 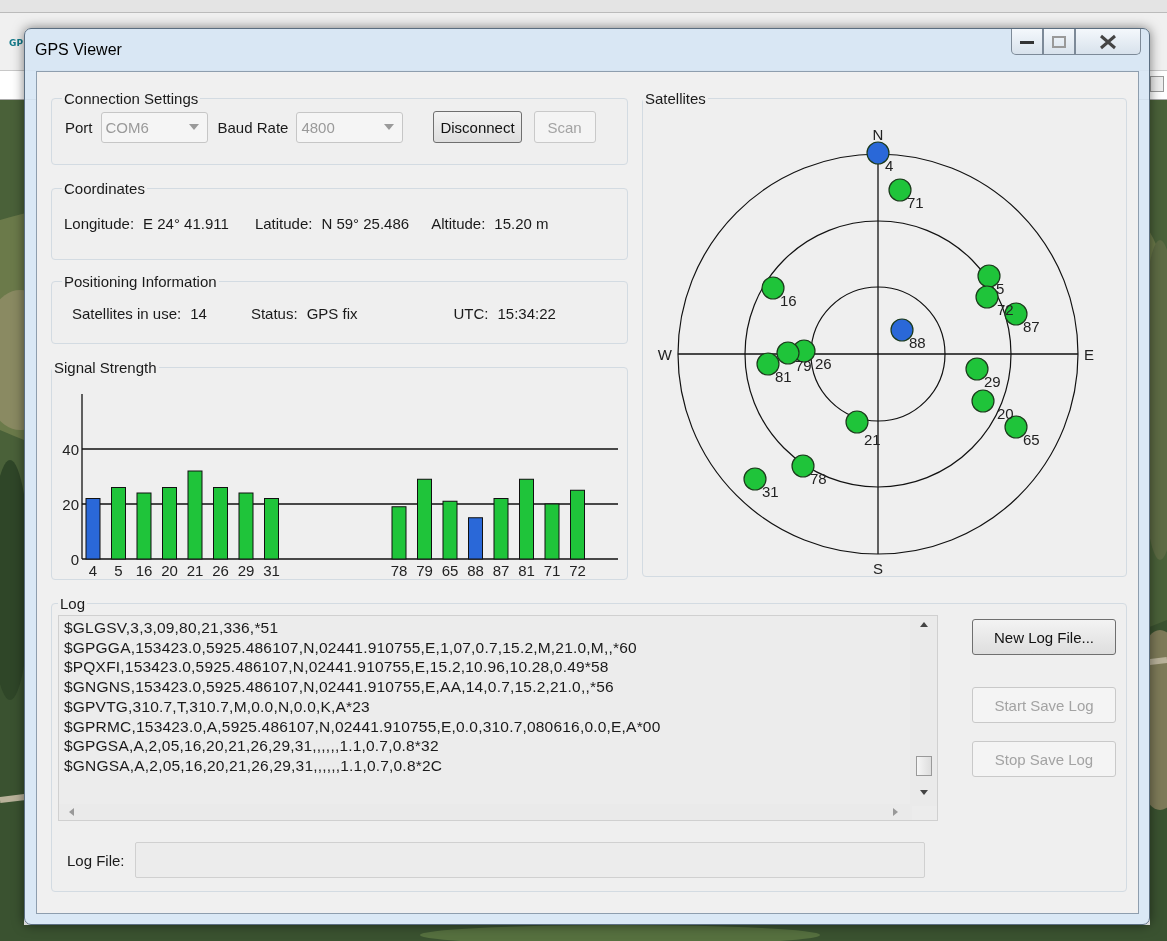 I want to click on scroll-left-icon, so click(x=71, y=812).